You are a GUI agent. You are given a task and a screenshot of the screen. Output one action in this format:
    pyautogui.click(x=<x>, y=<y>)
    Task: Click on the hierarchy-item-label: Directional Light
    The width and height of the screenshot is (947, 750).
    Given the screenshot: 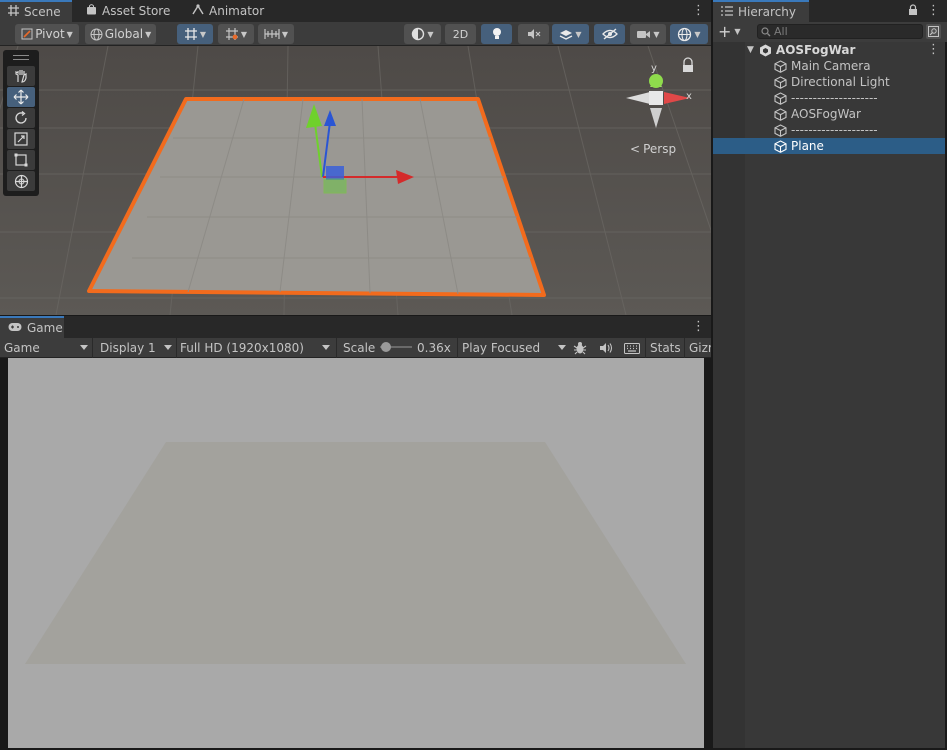 What is the action you would take?
    pyautogui.click(x=840, y=82)
    